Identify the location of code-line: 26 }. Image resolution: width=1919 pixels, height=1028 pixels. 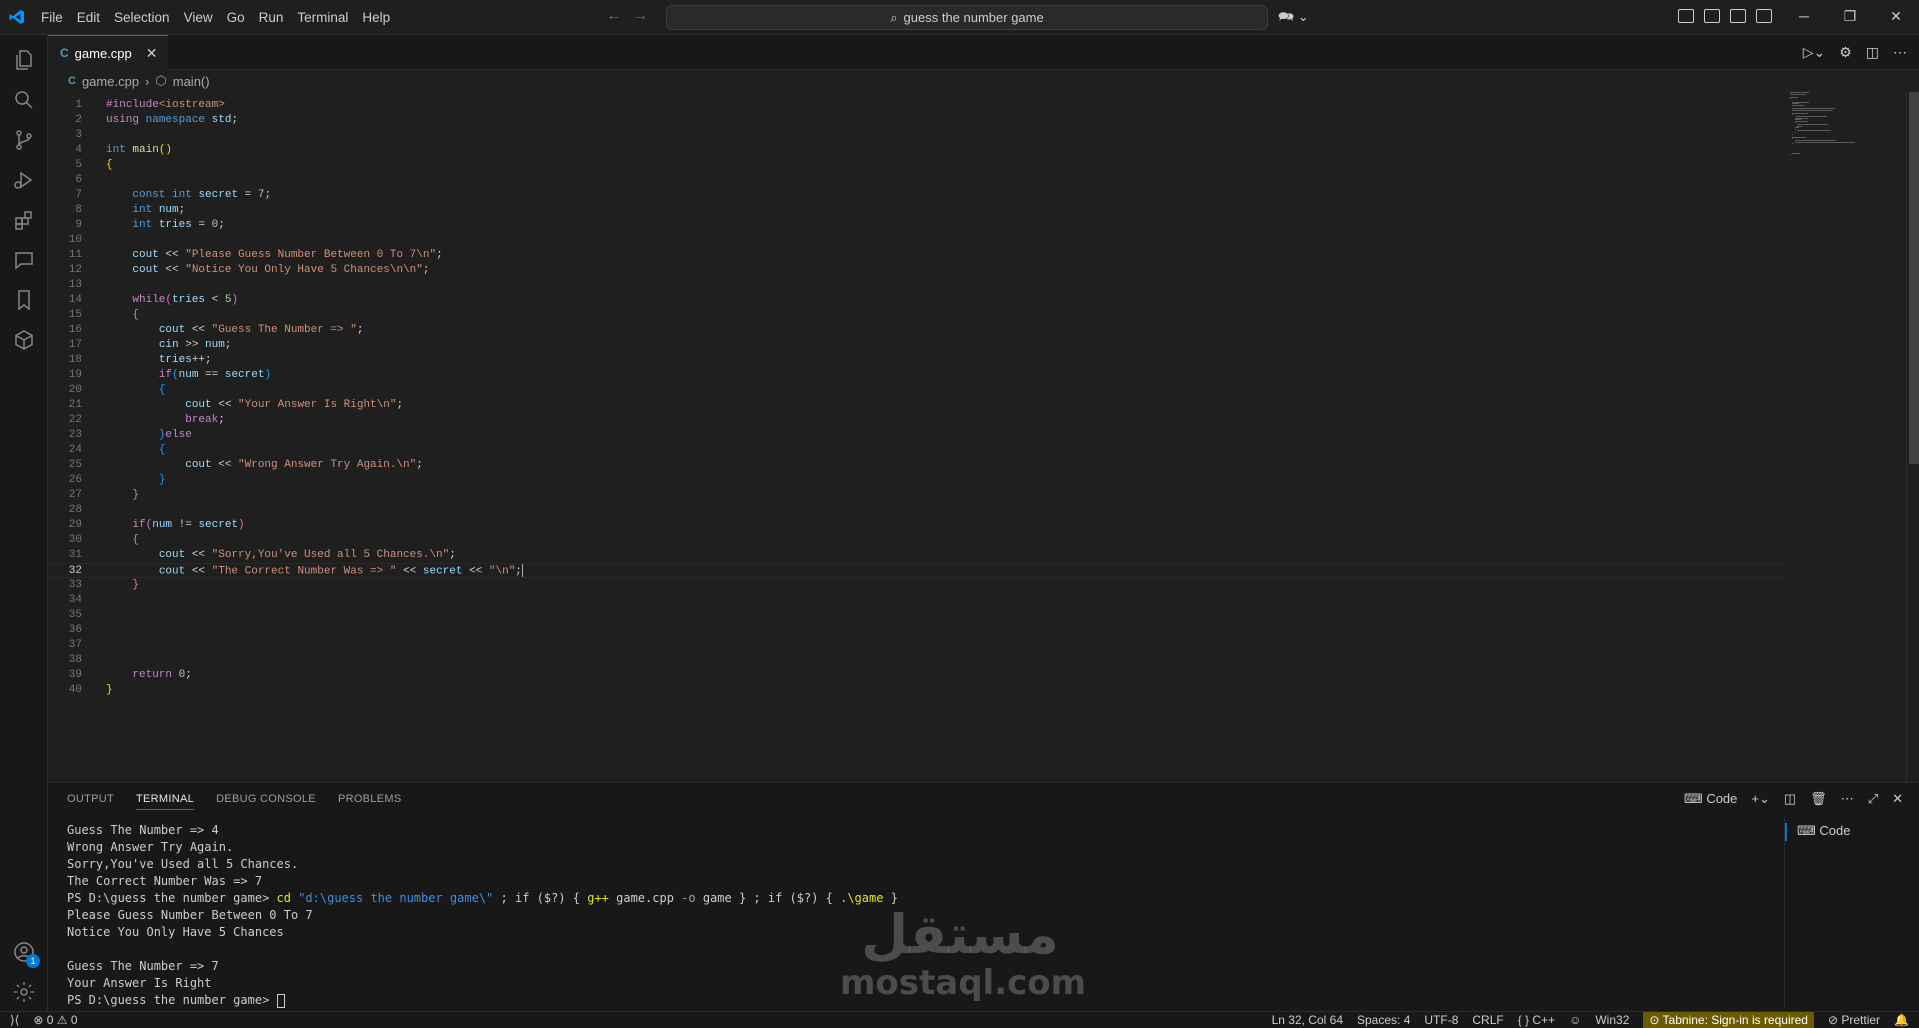
(918, 480).